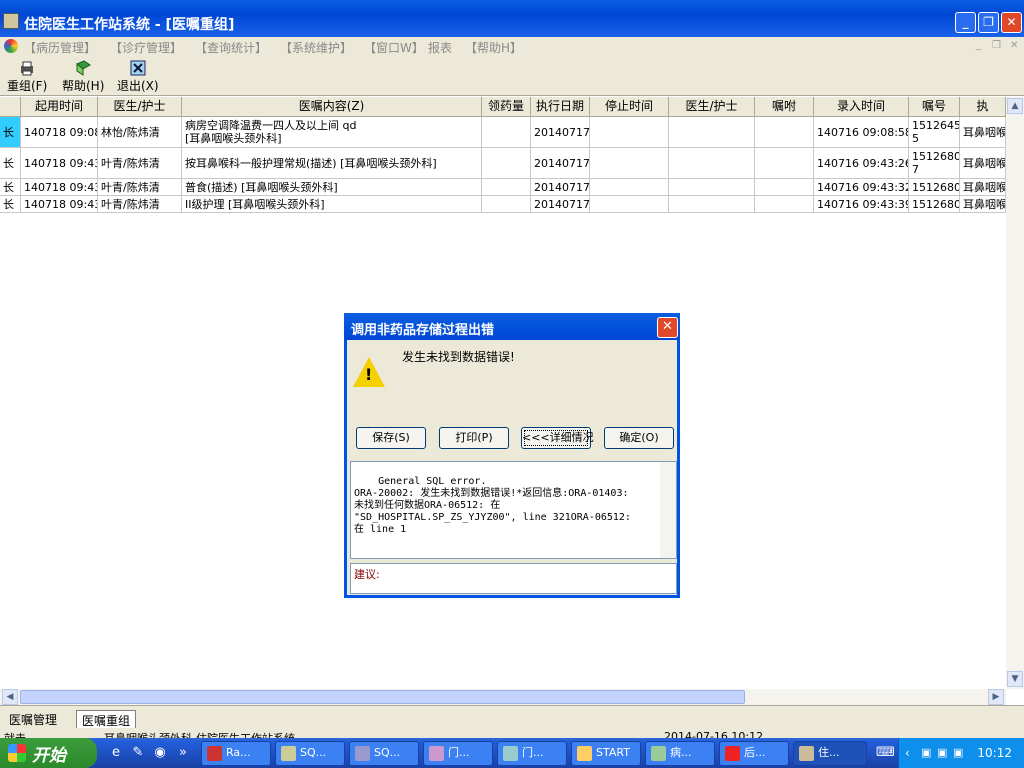 The height and width of the screenshot is (768, 1024). I want to click on row4-stop-time, so click(629, 204).